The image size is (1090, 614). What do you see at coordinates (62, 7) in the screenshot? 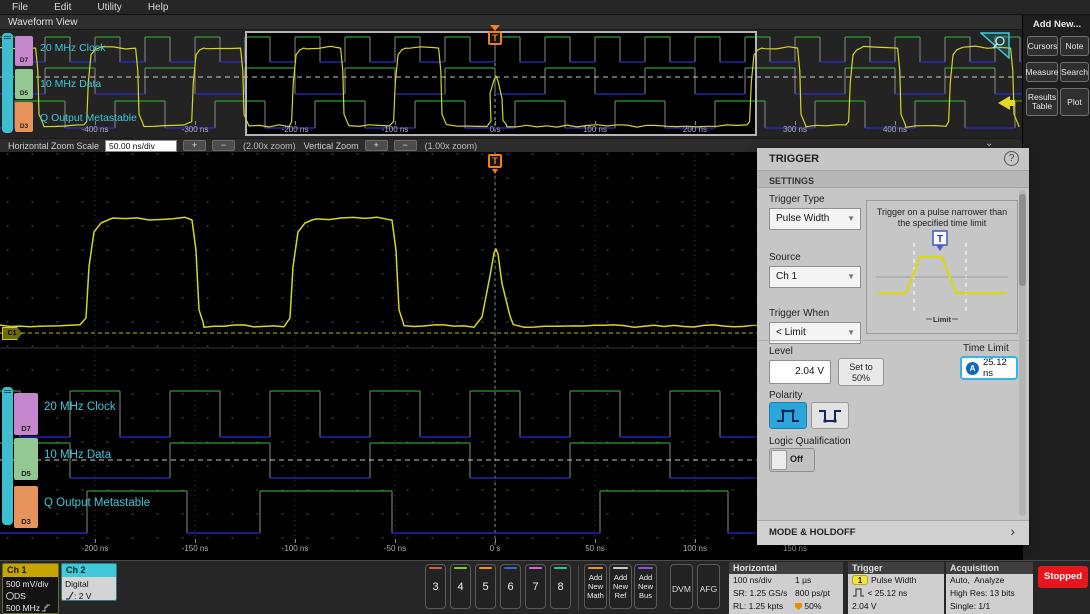
I see `menu-item-edit: Edit` at bounding box center [62, 7].